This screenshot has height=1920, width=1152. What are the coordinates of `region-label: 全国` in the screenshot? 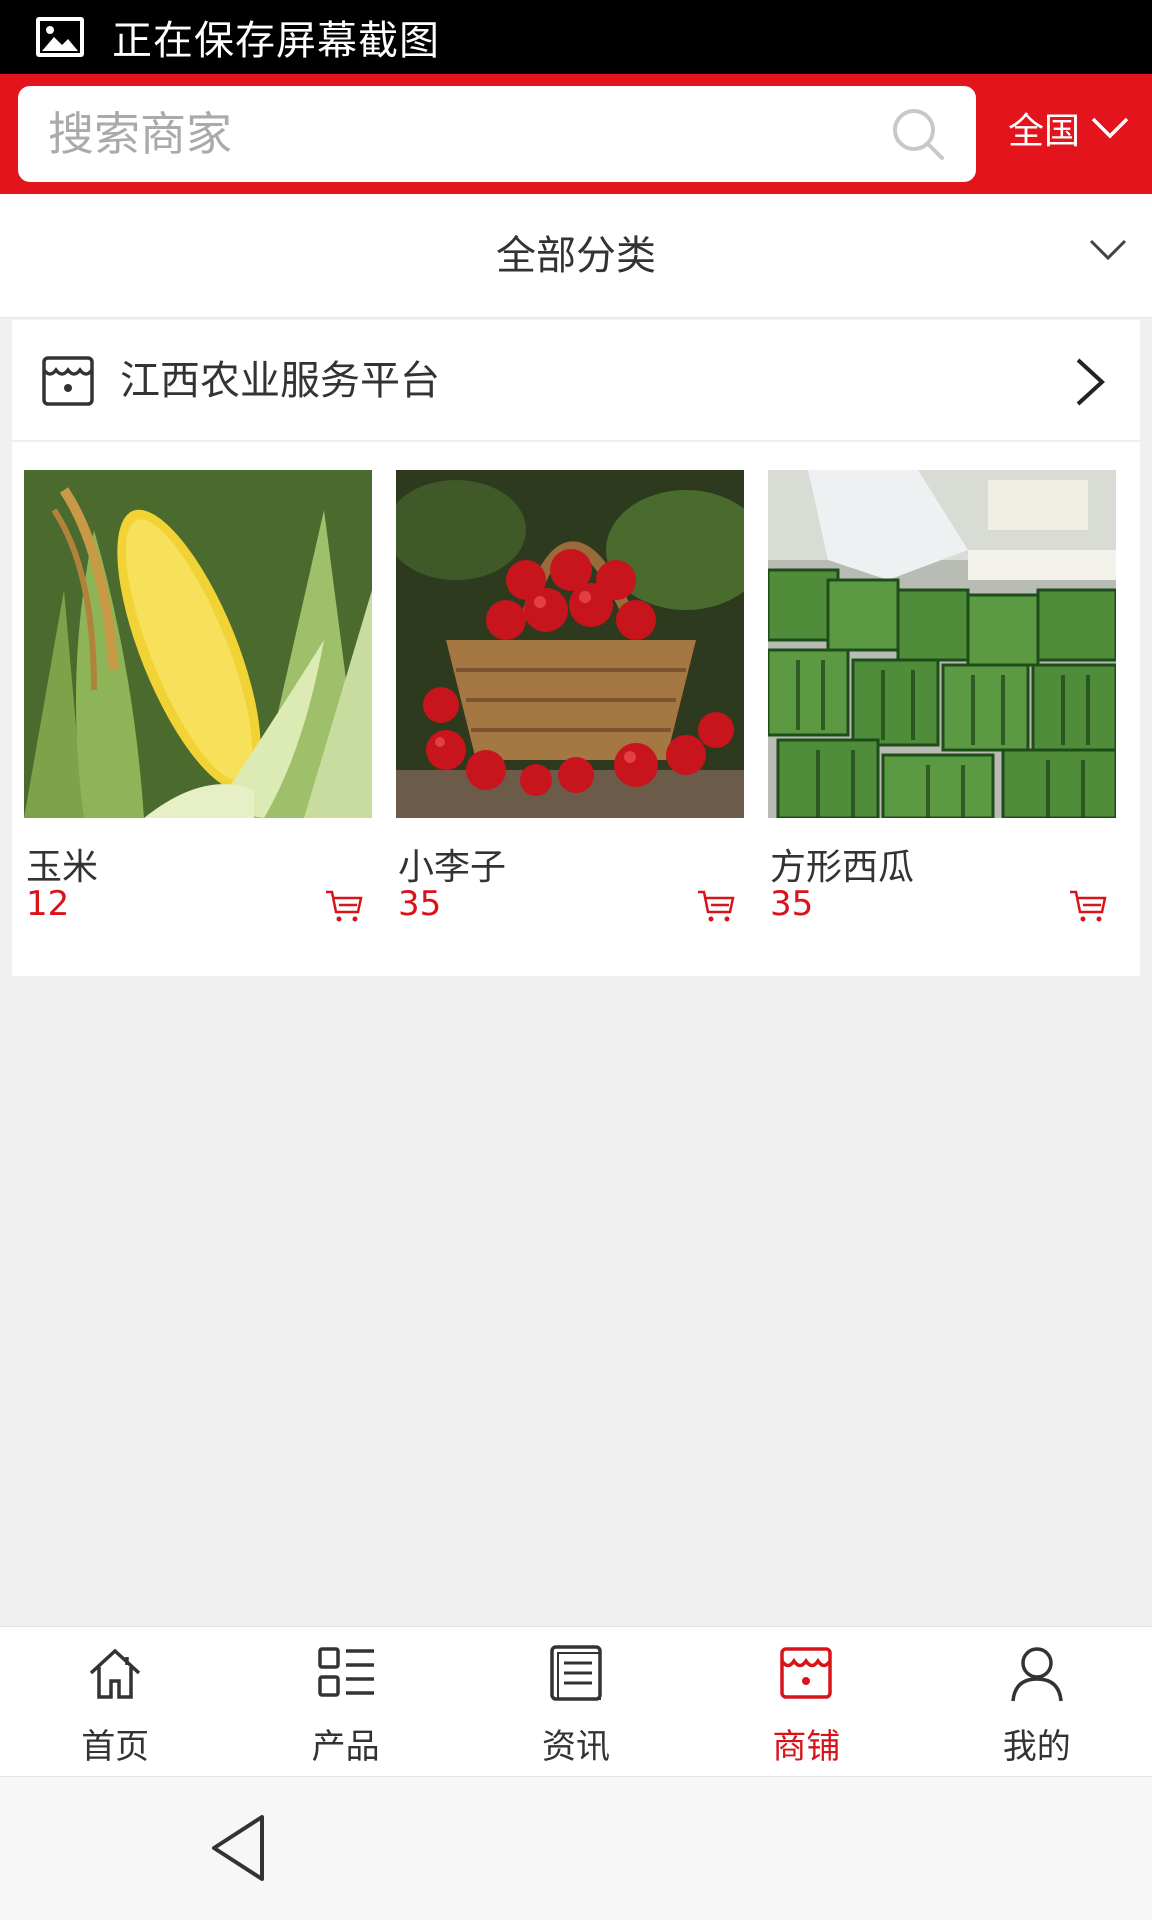 It's located at (1044, 131).